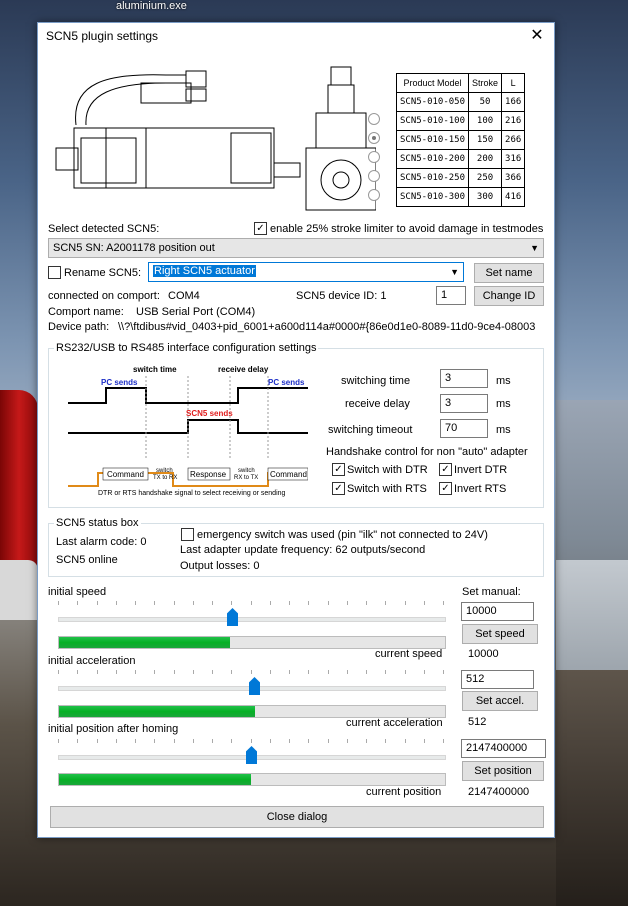  Describe the element at coordinates (252, 619) in the screenshot. I see `slider-track` at that location.